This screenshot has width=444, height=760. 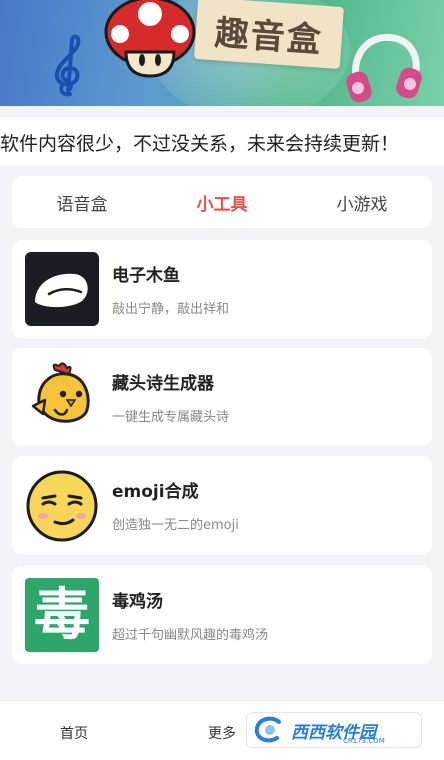 I want to click on wooden-fish-icon, so click(x=62, y=289).